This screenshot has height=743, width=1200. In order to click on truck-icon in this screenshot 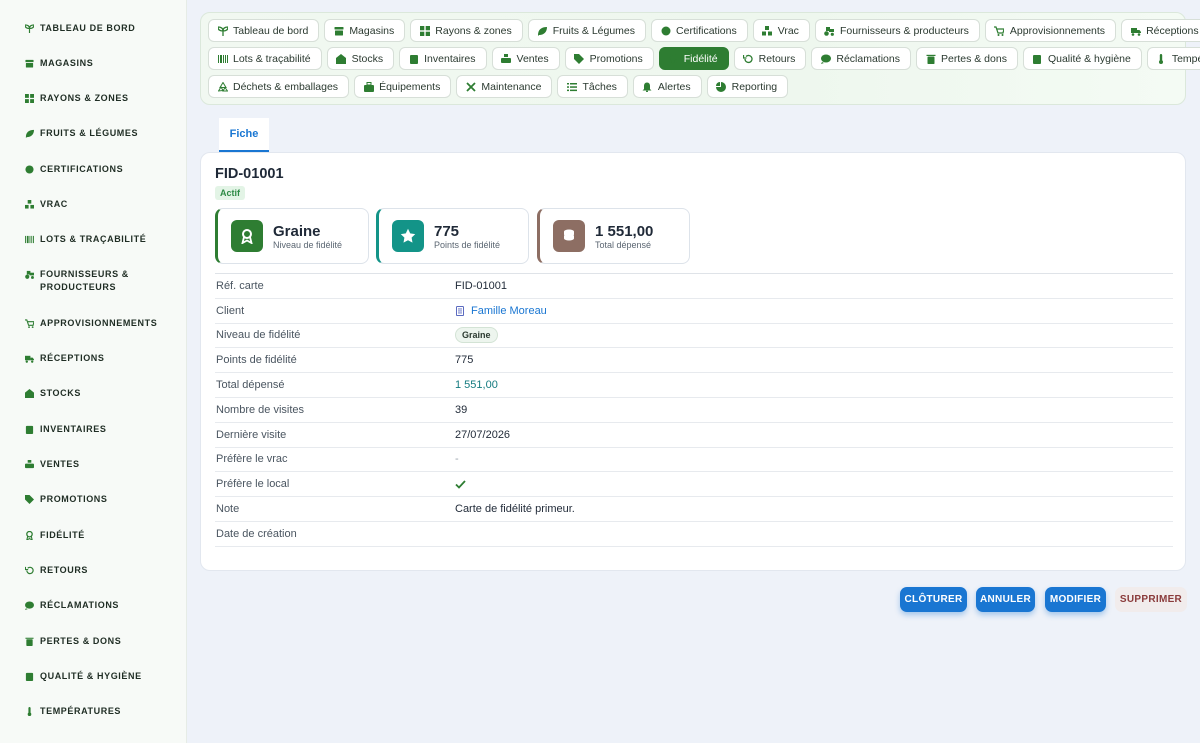, I will do `click(1135, 30)`.